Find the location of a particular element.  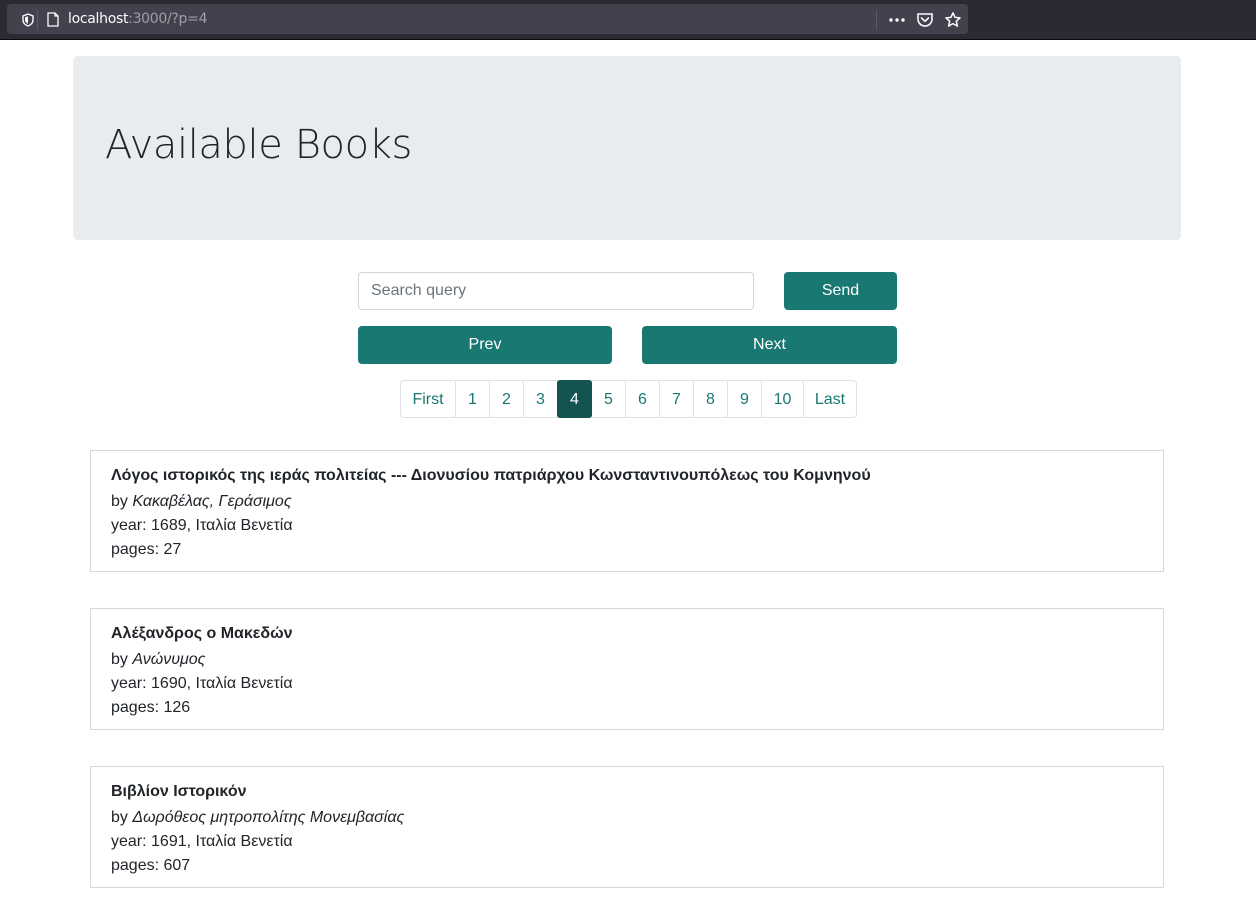

book-author-line: by Κακαβέλας, Γεράσιμος is located at coordinates (627, 502).